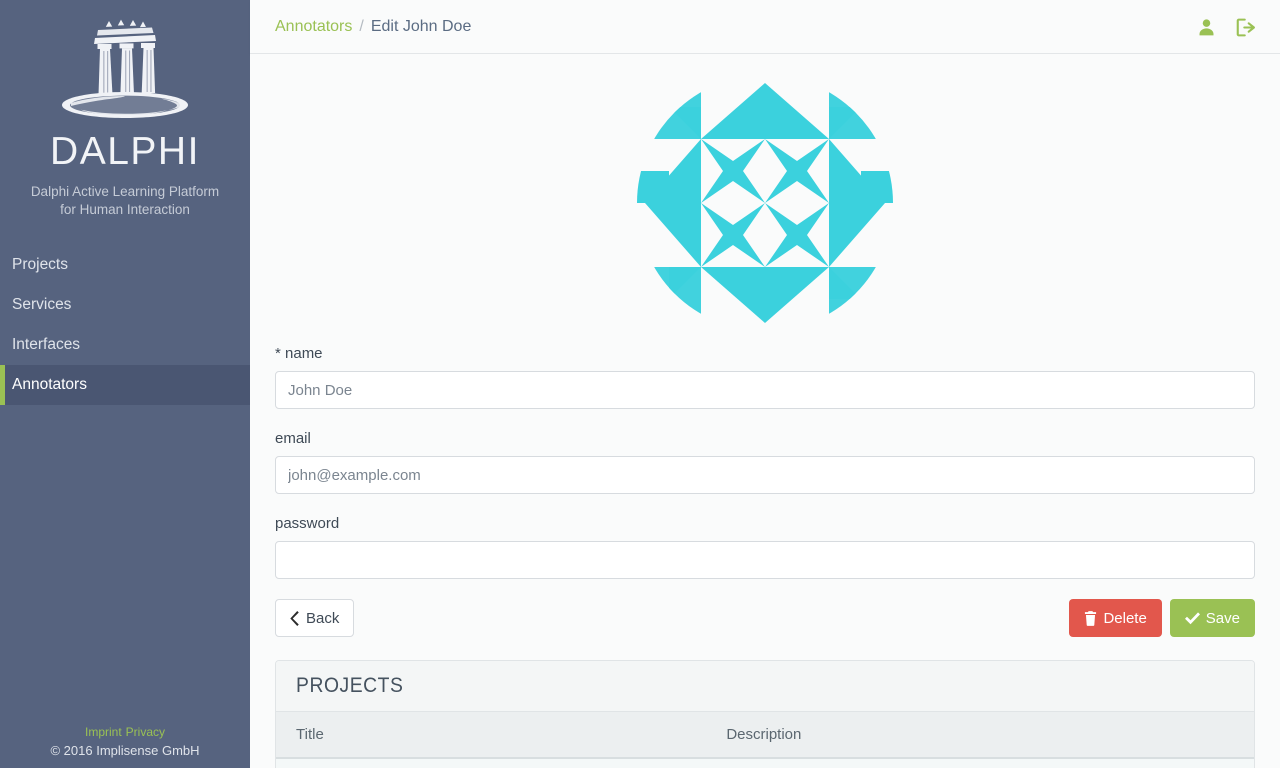 This screenshot has height=768, width=1280. What do you see at coordinates (491, 763) in the screenshot?
I see `cell-title` at bounding box center [491, 763].